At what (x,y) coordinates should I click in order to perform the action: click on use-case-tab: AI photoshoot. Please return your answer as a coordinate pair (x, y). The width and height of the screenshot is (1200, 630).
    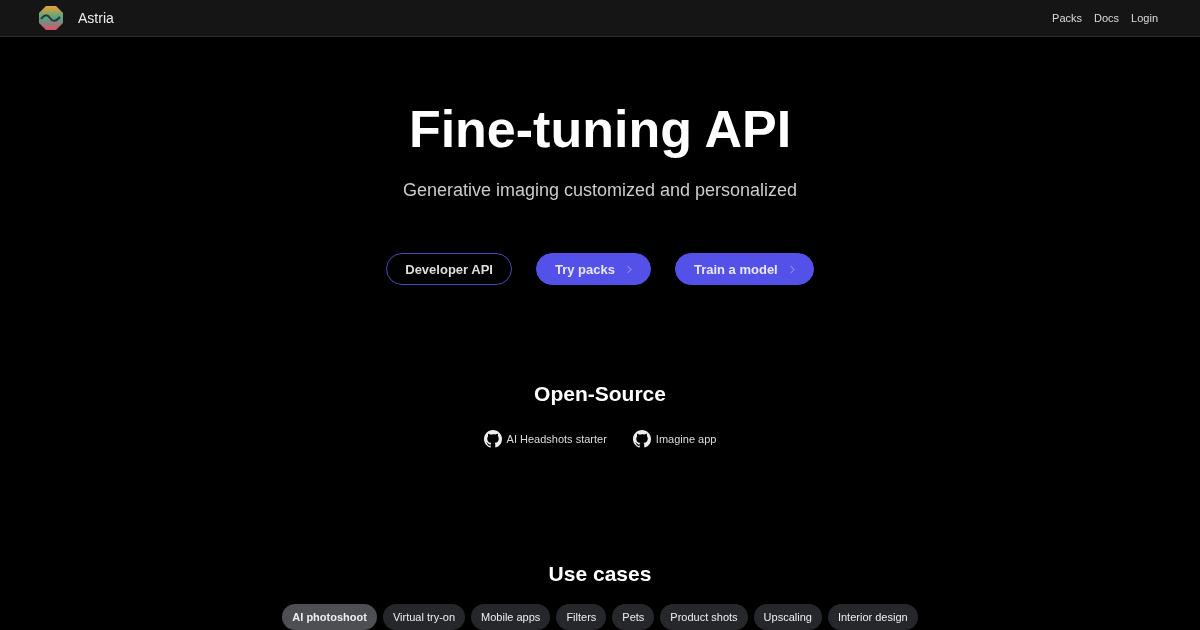
    Looking at the image, I should click on (329, 617).